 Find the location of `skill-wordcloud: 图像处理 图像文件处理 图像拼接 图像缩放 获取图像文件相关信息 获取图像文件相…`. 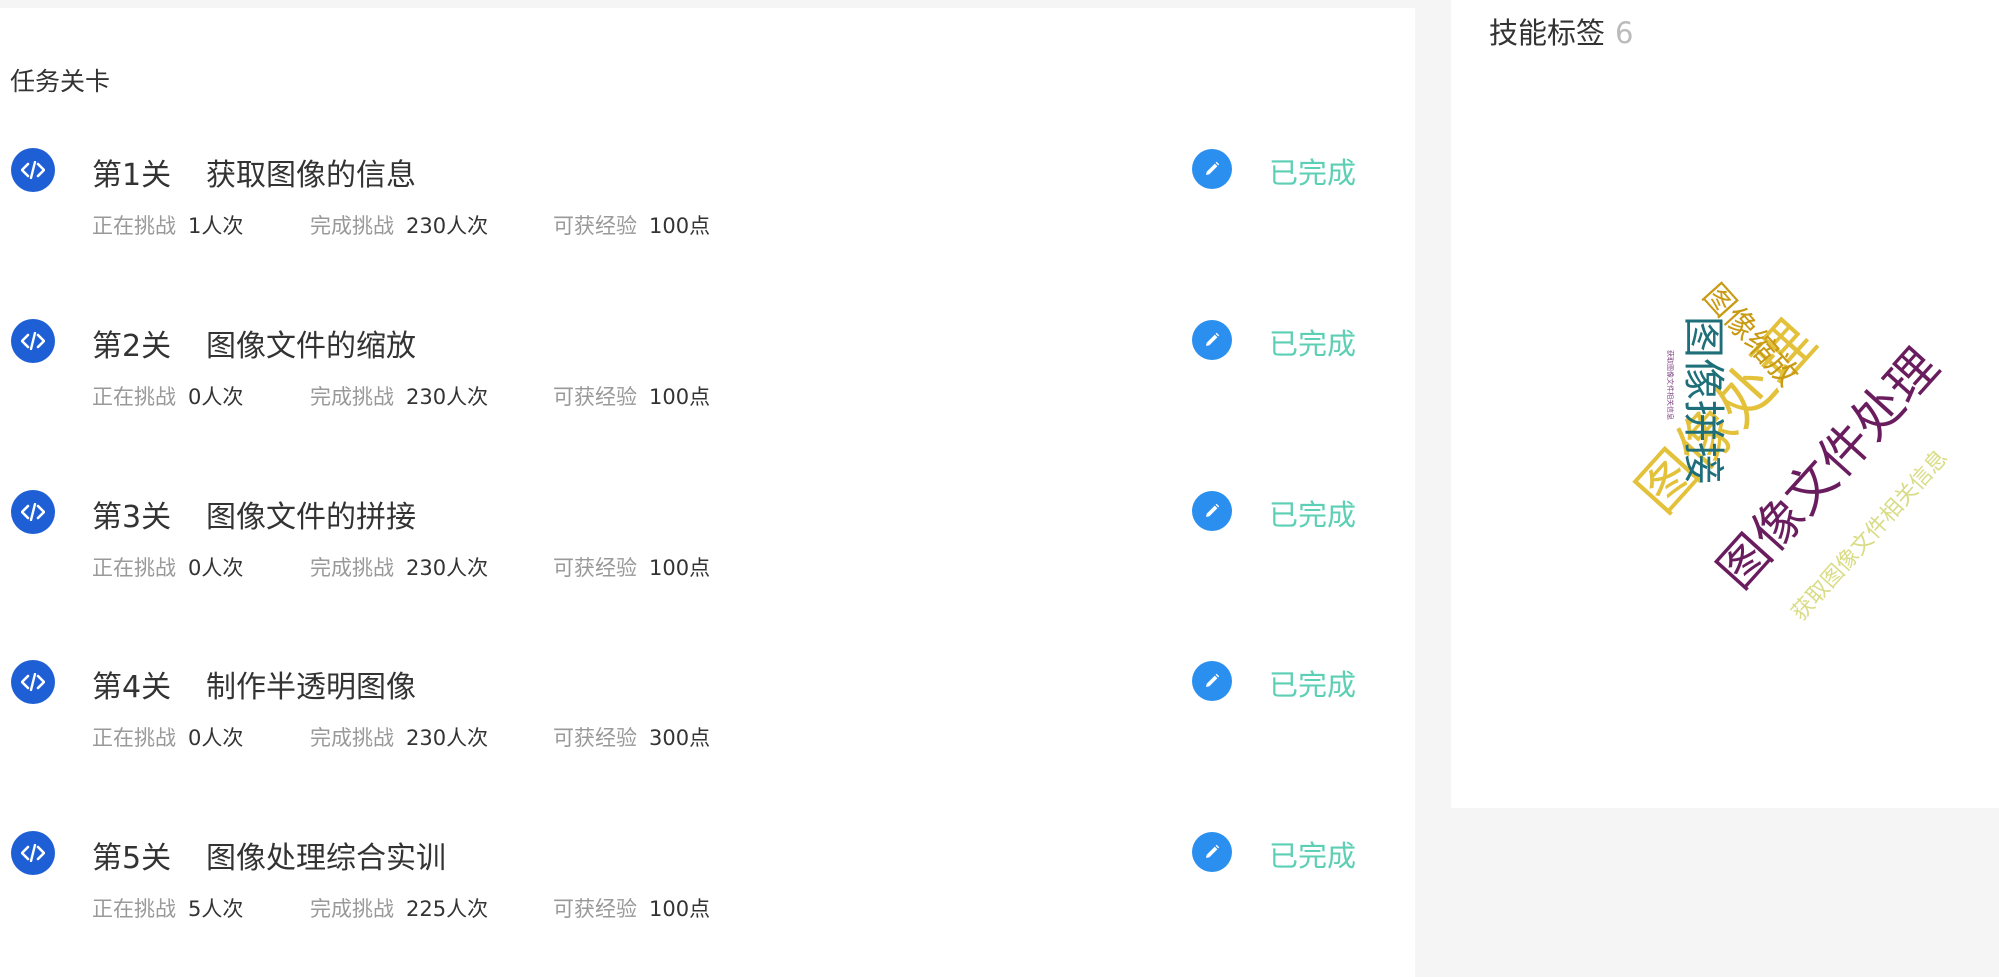

skill-wordcloud: 图像处理 图像文件处理 图像拼接 图像缩放 获取图像文件相关信息 获取图像文件相… is located at coordinates (1788, 451).